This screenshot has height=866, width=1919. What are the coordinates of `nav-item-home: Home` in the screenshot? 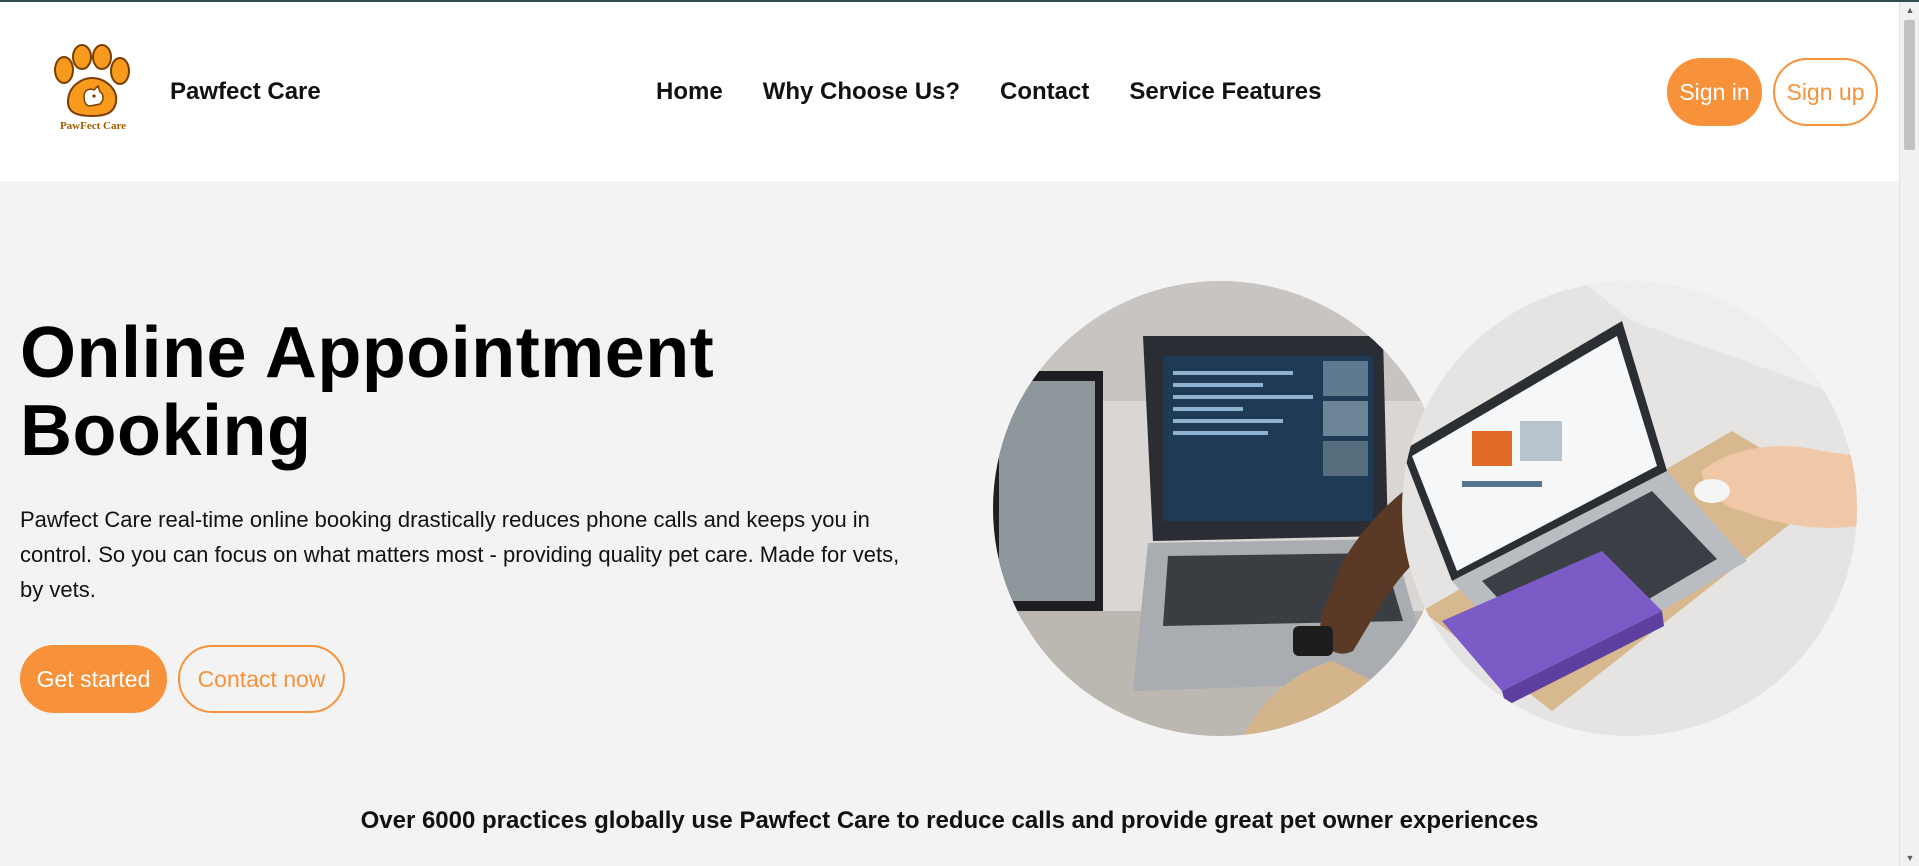 It's located at (689, 92).